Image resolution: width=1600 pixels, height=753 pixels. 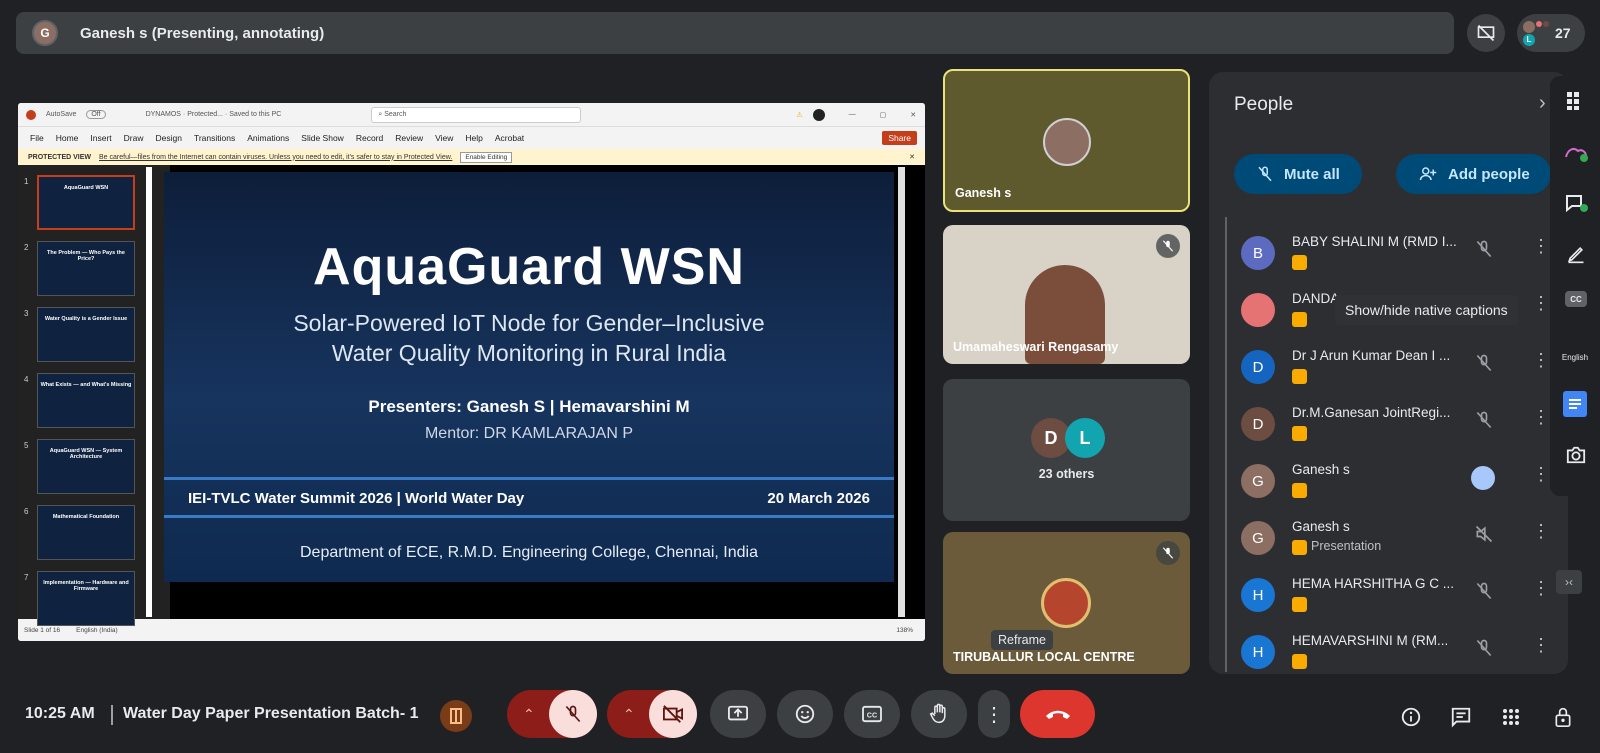 I want to click on menu-home: Home, so click(x=67, y=138).